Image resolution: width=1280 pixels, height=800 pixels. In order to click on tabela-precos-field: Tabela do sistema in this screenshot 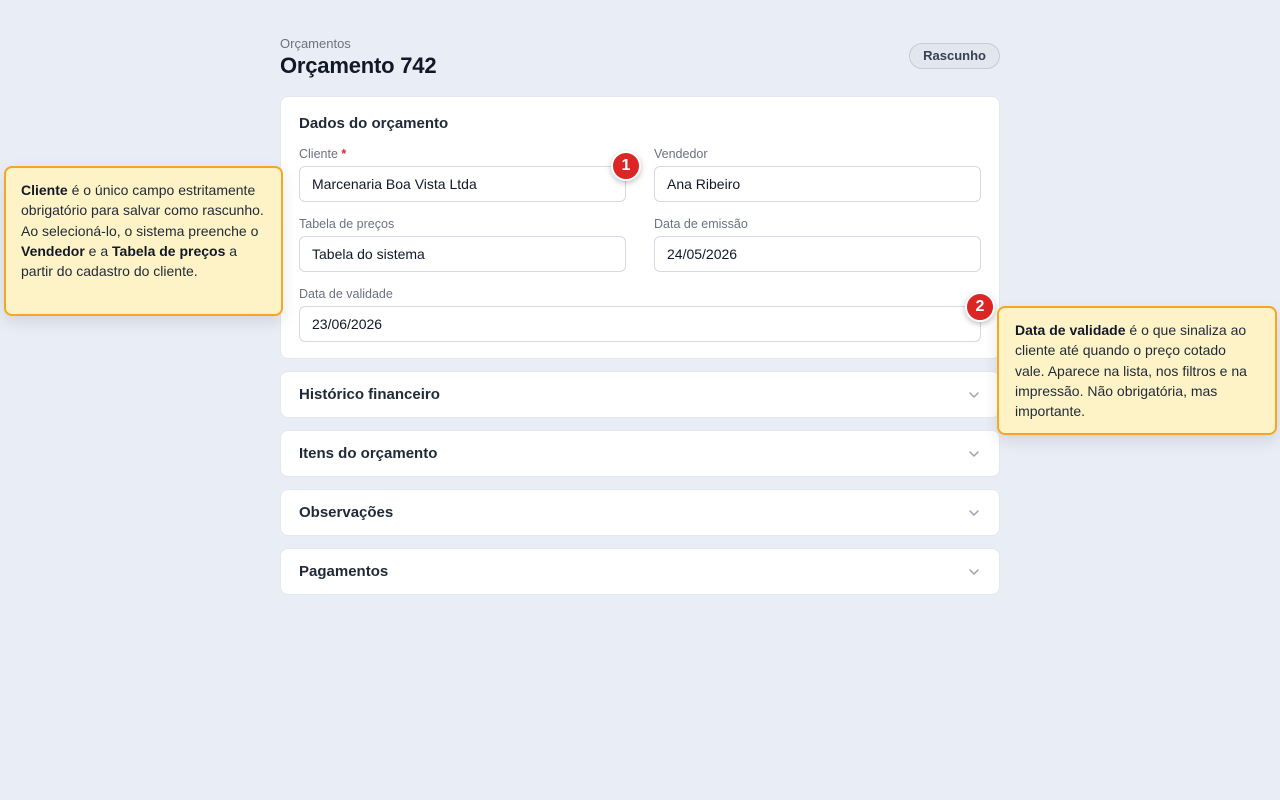, I will do `click(462, 254)`.